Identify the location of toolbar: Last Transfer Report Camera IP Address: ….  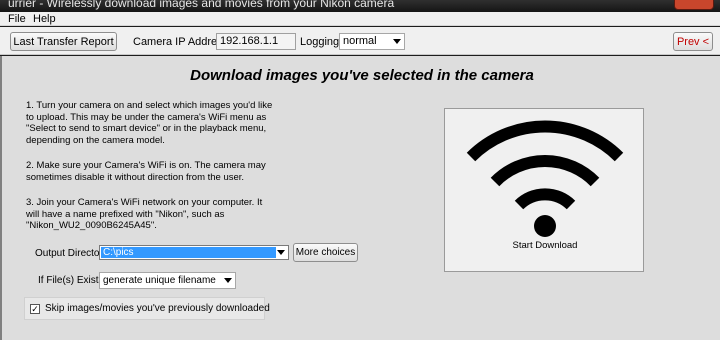
(360, 41).